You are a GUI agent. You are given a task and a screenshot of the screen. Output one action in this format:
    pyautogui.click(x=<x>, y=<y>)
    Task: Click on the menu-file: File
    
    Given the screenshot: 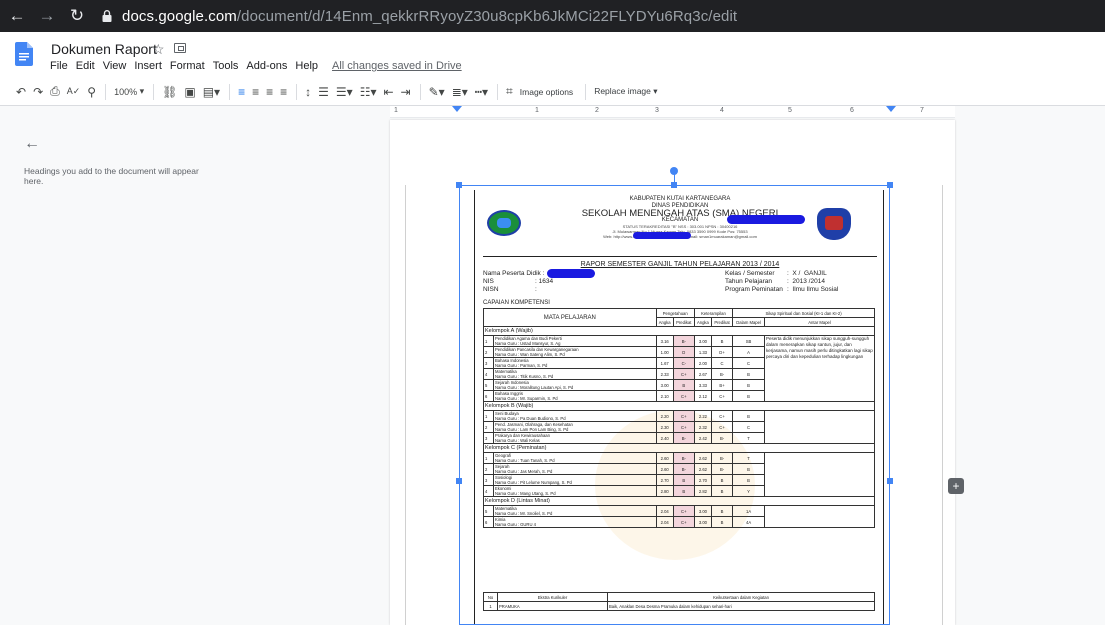 What is the action you would take?
    pyautogui.click(x=59, y=66)
    